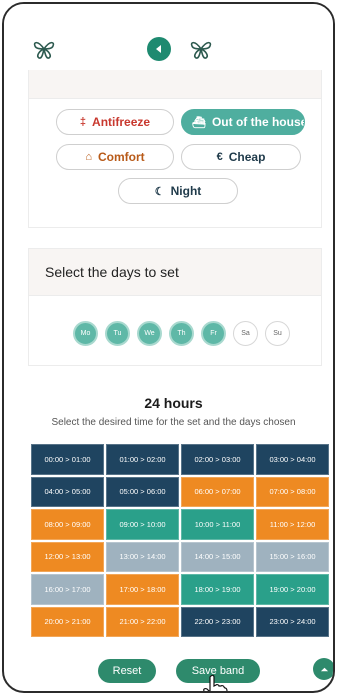  What do you see at coordinates (142, 524) in the screenshot?
I see `time-slot: 09:00 > 10:00` at bounding box center [142, 524].